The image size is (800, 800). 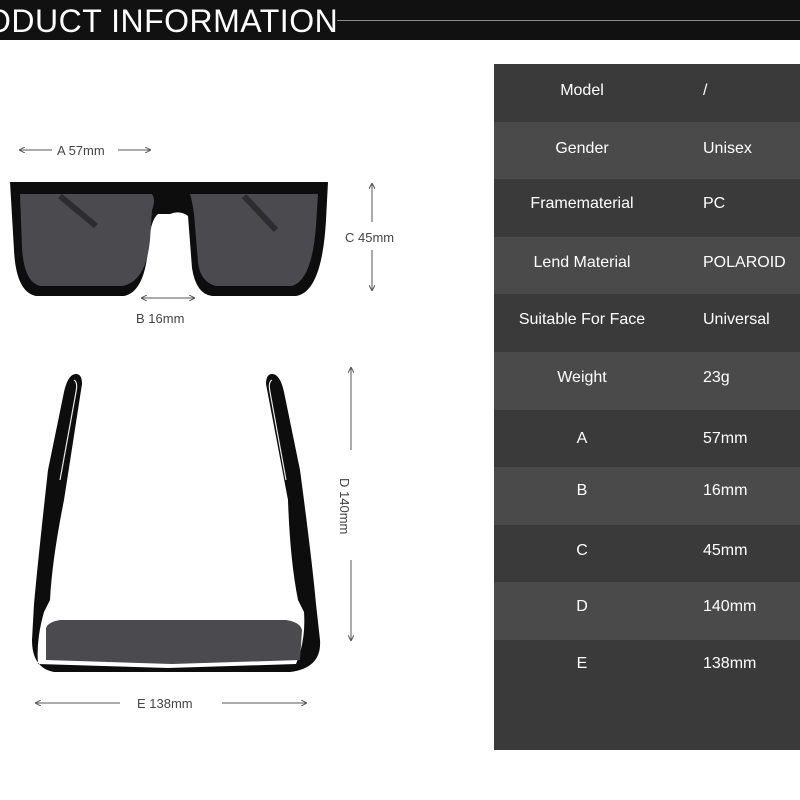 I want to click on spec-label: Weight, so click(x=582, y=377).